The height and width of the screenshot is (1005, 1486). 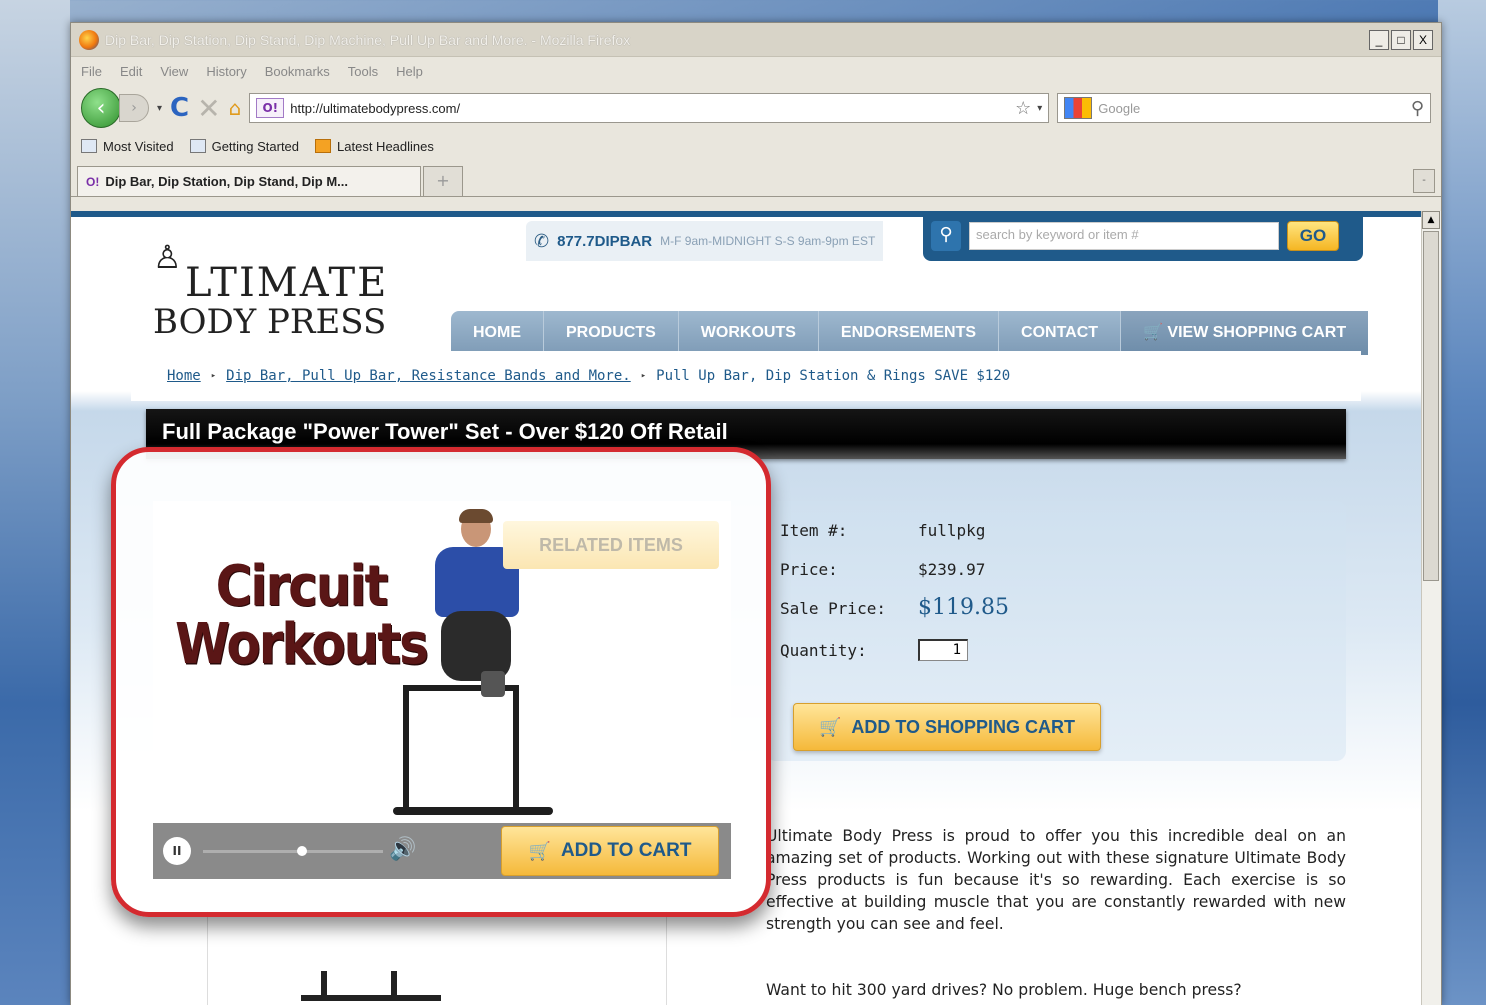 What do you see at coordinates (1379, 39) in the screenshot?
I see `minimize-button: _` at bounding box center [1379, 39].